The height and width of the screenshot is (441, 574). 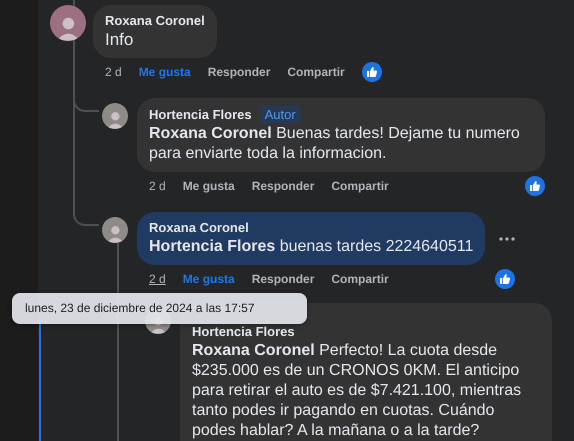 What do you see at coordinates (357, 391) in the screenshot?
I see `comment-text: Roxana Coronel Perfecto! La cuota desde $235.000 es de un CRONOS 0KM. El anticipo para retirar el auto es de $7.421.100, mientras tanto podes ir pagando en cuotas. Cuándo podes hablar? A la mañana o a la tarde?` at bounding box center [357, 391].